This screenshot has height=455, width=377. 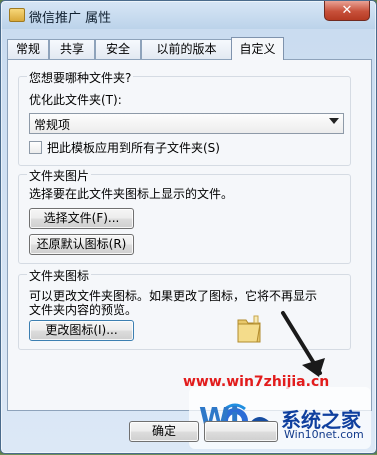 I want to click on group-heading: 文件夹图片, so click(x=59, y=175).